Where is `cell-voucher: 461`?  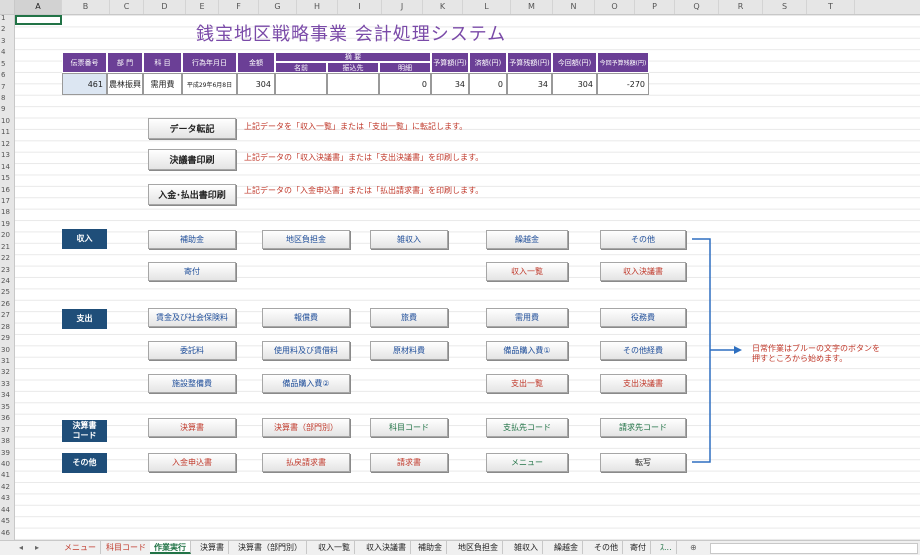 cell-voucher: 461 is located at coordinates (84, 84).